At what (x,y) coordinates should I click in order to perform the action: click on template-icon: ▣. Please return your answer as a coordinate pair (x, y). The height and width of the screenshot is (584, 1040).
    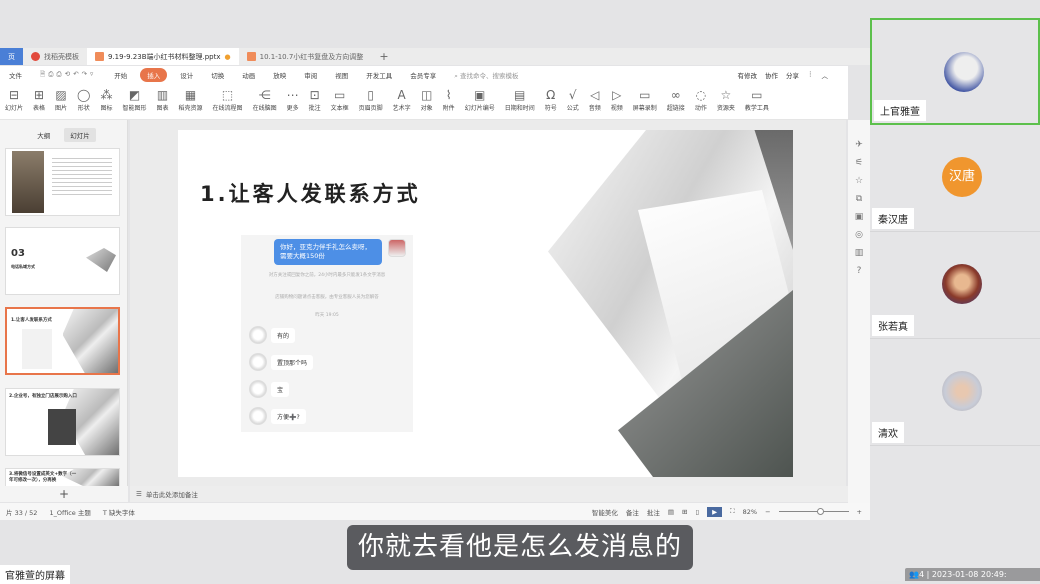
    Looking at the image, I should click on (859, 217).